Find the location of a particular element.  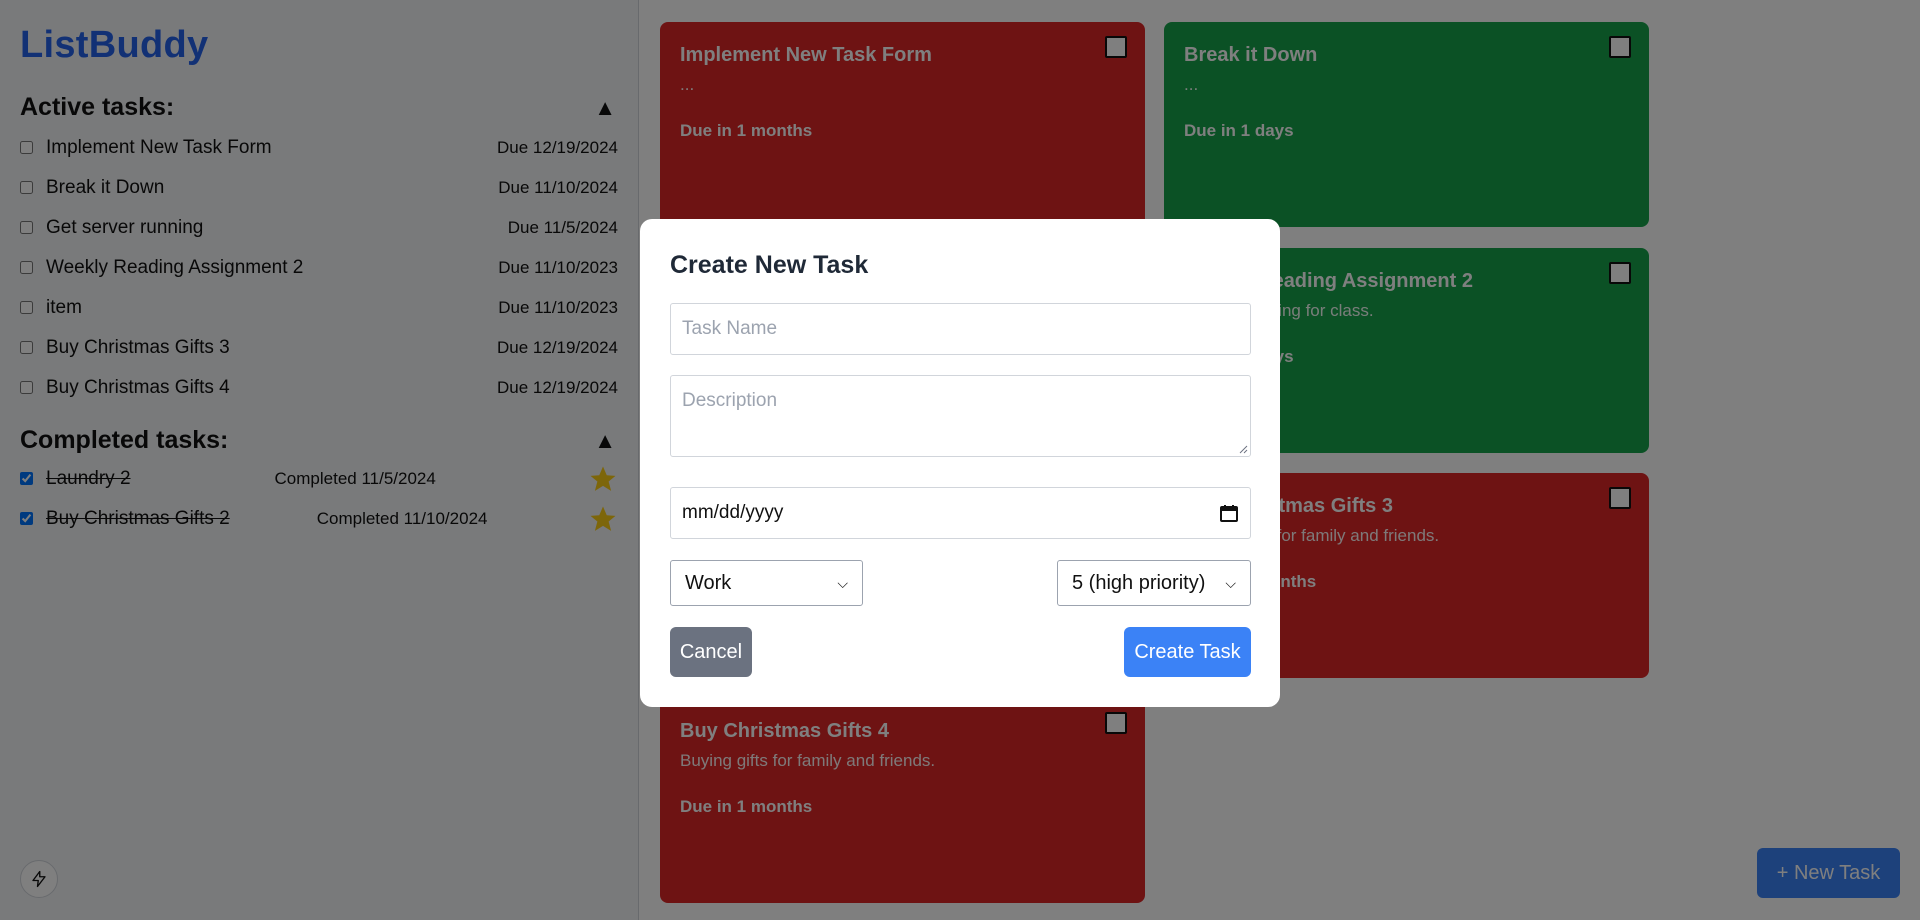

description-placeholder: Description is located at coordinates (730, 400).